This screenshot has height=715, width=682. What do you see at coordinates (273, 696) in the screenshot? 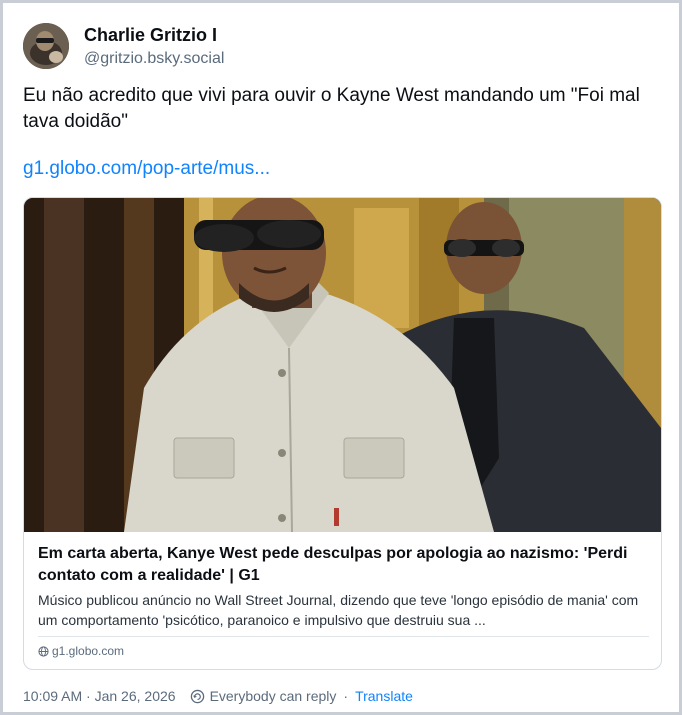
I see `reply-setting-label: Everybody can reply` at bounding box center [273, 696].